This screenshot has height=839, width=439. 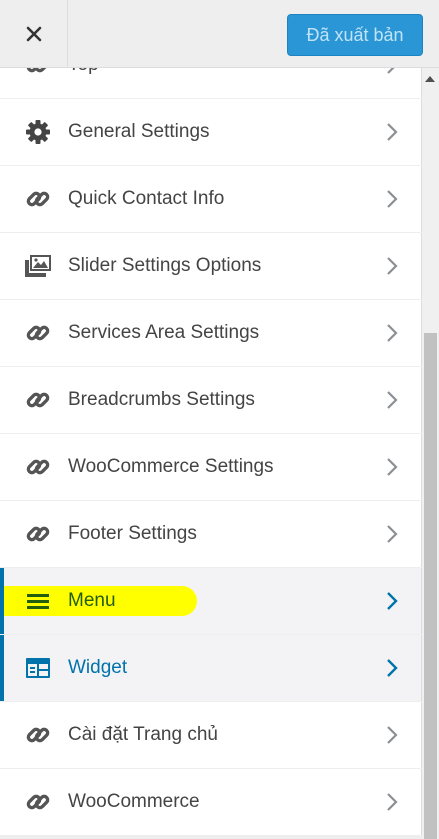 I want to click on list-item-woocommerce-settings: WooCommerce Settings, so click(x=211, y=467).